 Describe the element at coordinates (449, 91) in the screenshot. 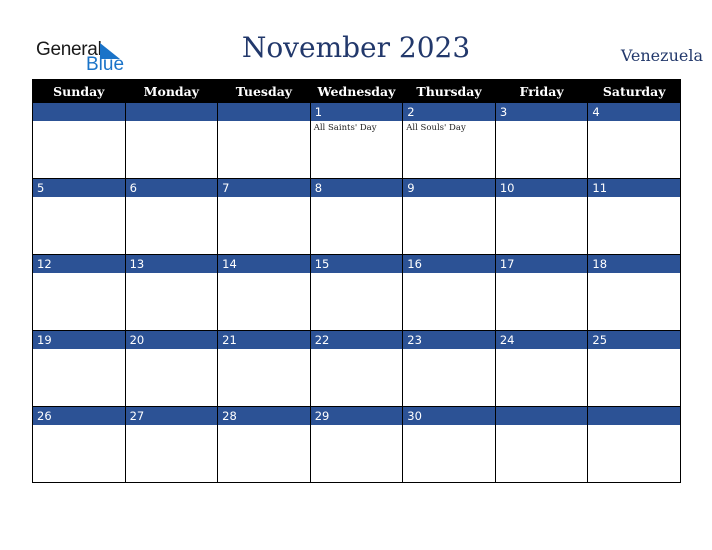

I see `weekday-thursday: Thursday` at that location.